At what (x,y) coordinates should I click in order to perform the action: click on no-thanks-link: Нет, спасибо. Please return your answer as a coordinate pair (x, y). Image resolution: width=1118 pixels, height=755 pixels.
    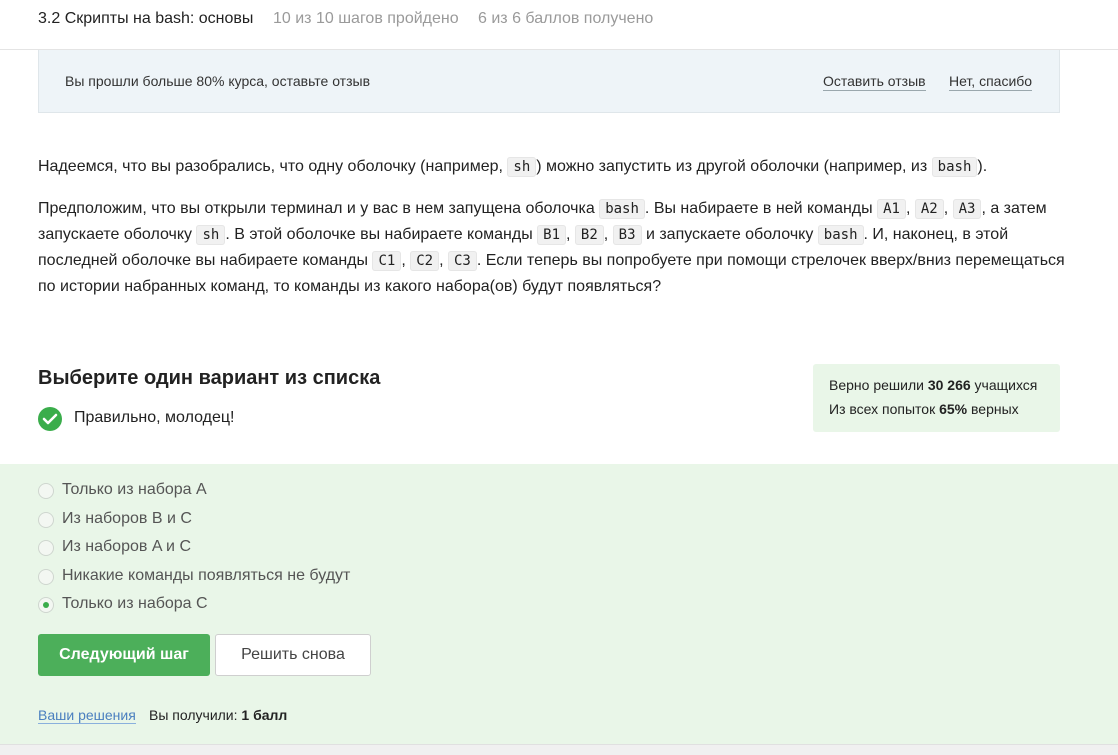
    Looking at the image, I should click on (991, 82).